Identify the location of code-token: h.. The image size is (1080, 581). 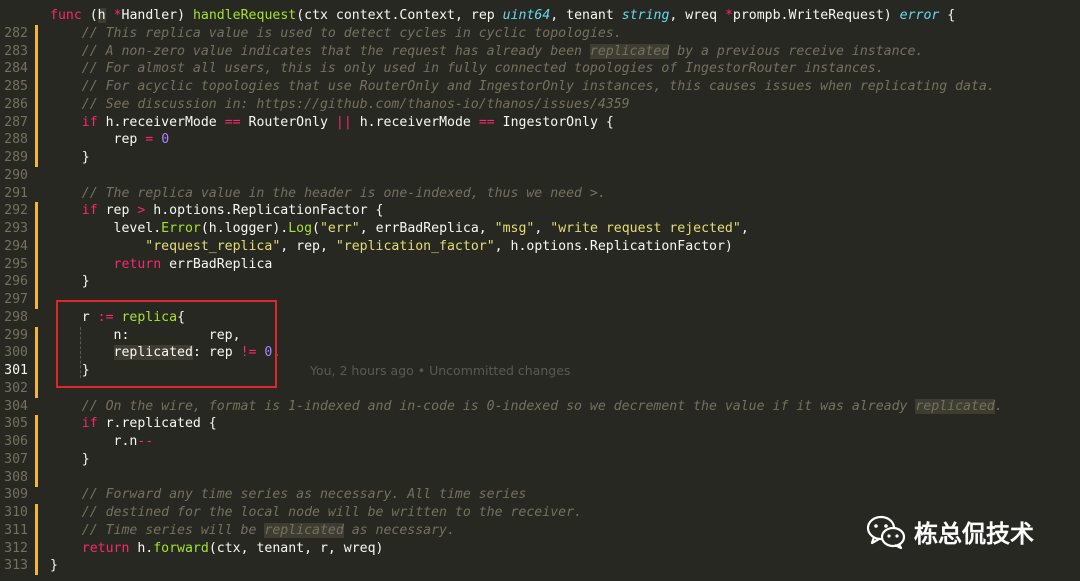
(141, 548).